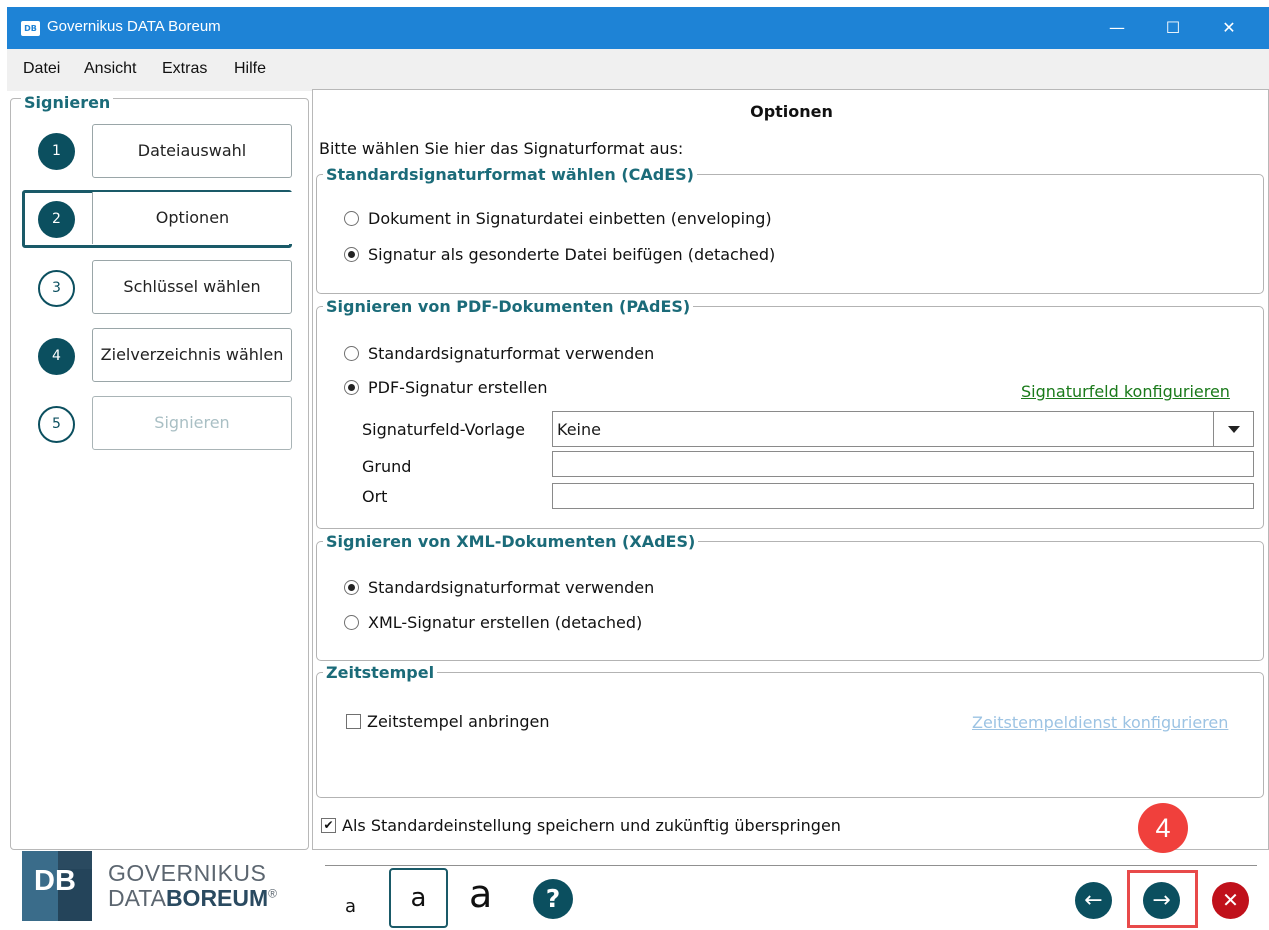 This screenshot has width=1269, height=930. What do you see at coordinates (480, 894) in the screenshot?
I see `font-size-large-button: a` at bounding box center [480, 894].